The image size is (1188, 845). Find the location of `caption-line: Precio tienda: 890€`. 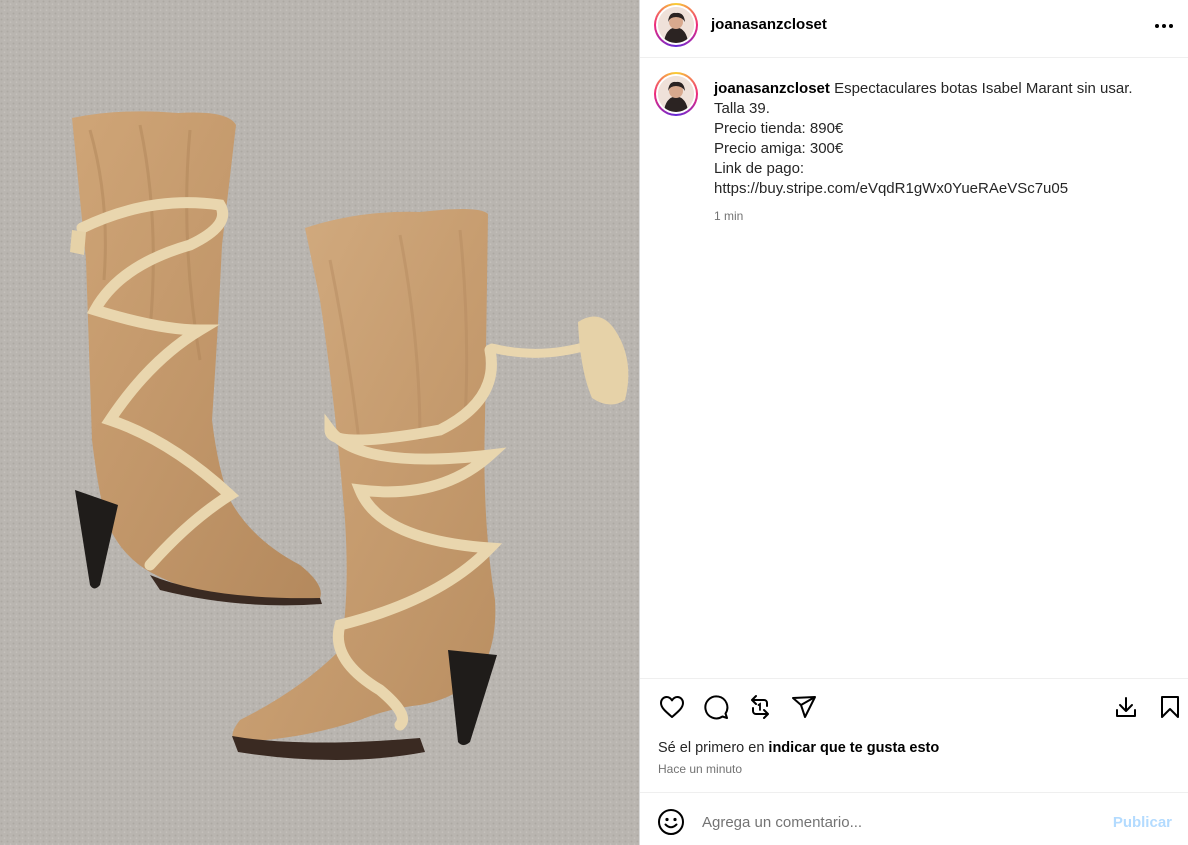

caption-line: Precio tienda: 890€ is located at coordinates (779, 128).